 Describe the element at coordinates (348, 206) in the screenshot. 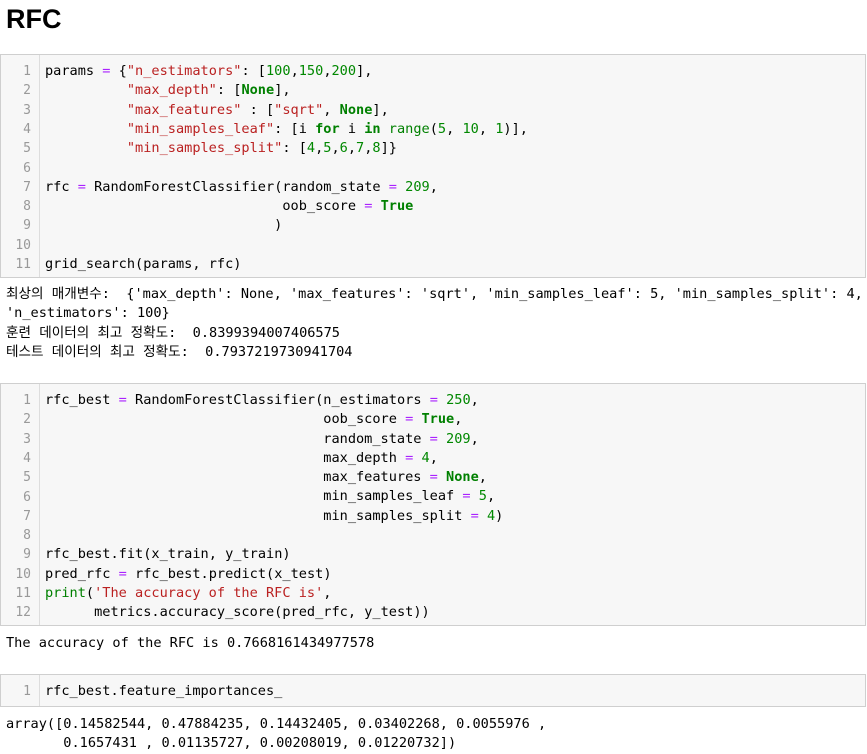

I see `code-line: oob_score = True` at that location.